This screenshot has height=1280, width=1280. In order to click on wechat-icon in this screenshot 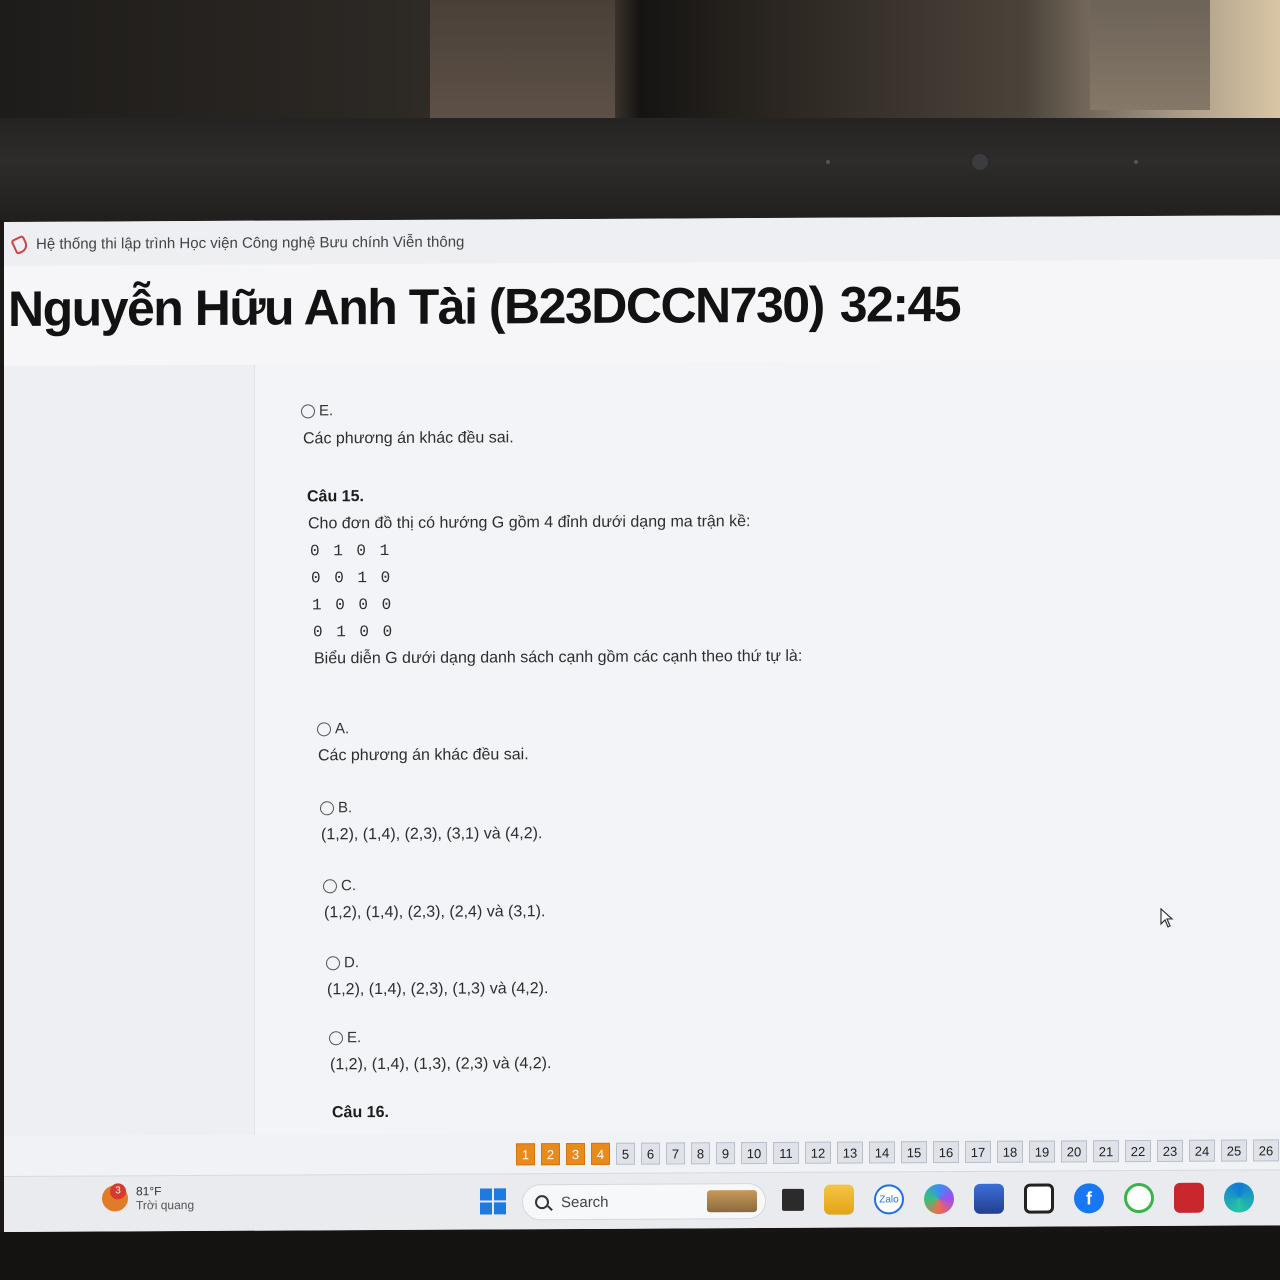, I will do `click(1139, 1198)`.